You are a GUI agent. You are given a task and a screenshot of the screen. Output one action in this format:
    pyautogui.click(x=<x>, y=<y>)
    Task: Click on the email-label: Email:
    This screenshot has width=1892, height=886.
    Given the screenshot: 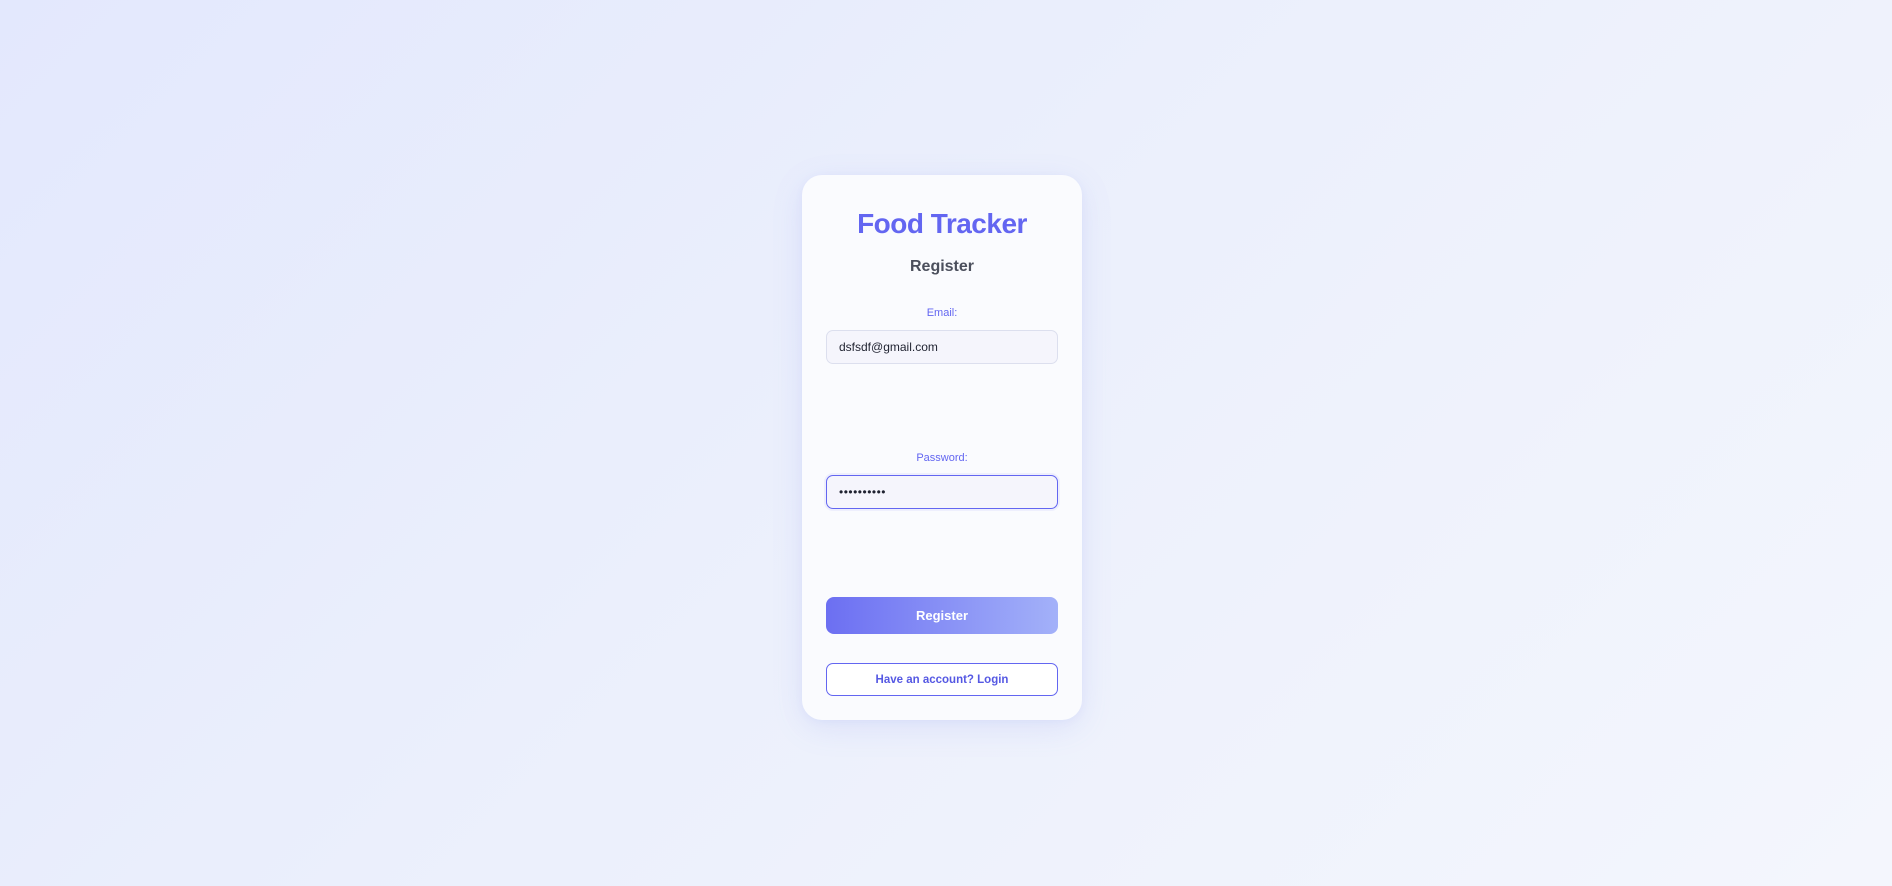 What is the action you would take?
    pyautogui.click(x=942, y=313)
    